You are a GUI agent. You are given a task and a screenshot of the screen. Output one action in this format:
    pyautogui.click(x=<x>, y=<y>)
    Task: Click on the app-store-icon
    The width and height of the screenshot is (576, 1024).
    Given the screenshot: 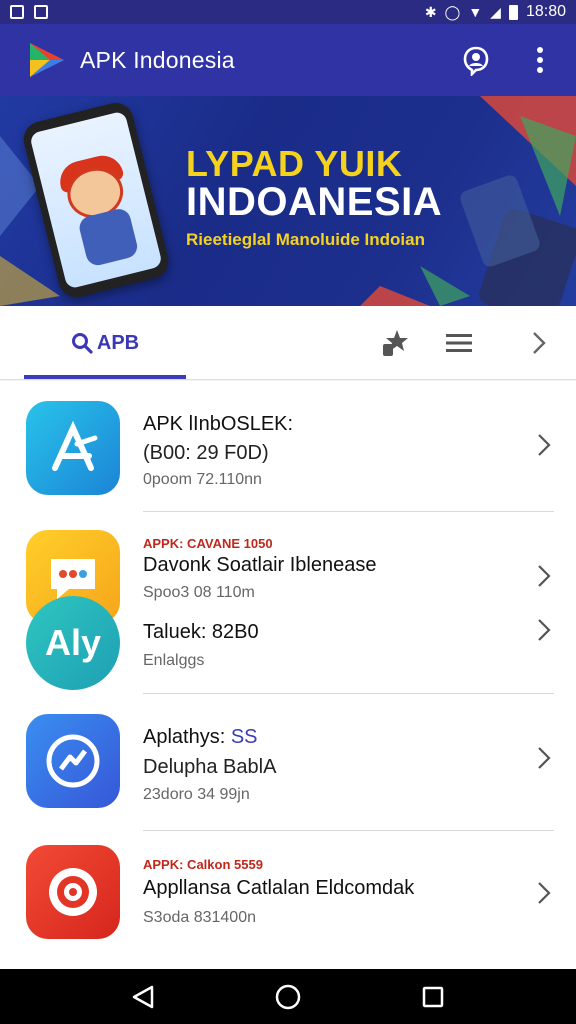 What is the action you would take?
    pyautogui.click(x=73, y=448)
    